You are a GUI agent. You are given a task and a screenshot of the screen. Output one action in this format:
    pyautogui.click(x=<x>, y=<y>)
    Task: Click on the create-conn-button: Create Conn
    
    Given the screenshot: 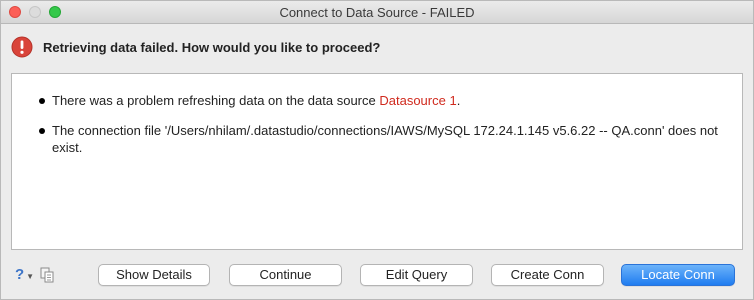 What is the action you would take?
    pyautogui.click(x=547, y=275)
    